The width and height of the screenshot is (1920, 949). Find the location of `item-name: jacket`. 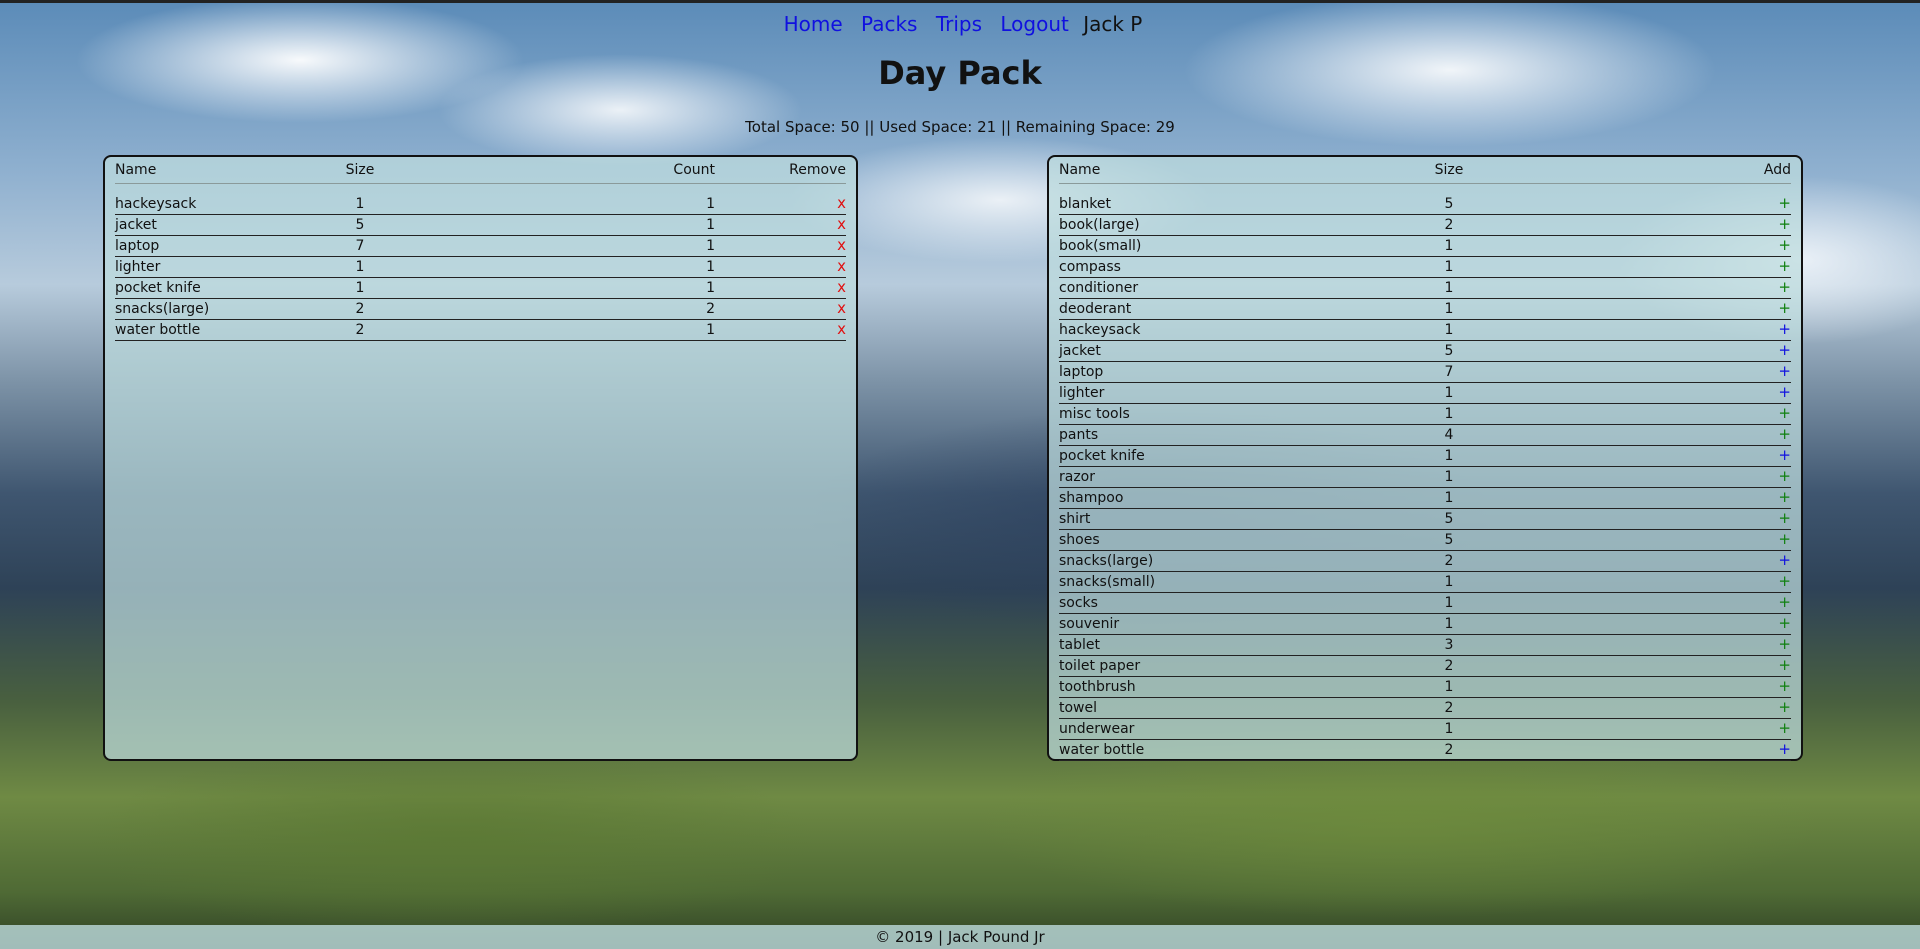

item-name: jacket is located at coordinates (1219, 351).